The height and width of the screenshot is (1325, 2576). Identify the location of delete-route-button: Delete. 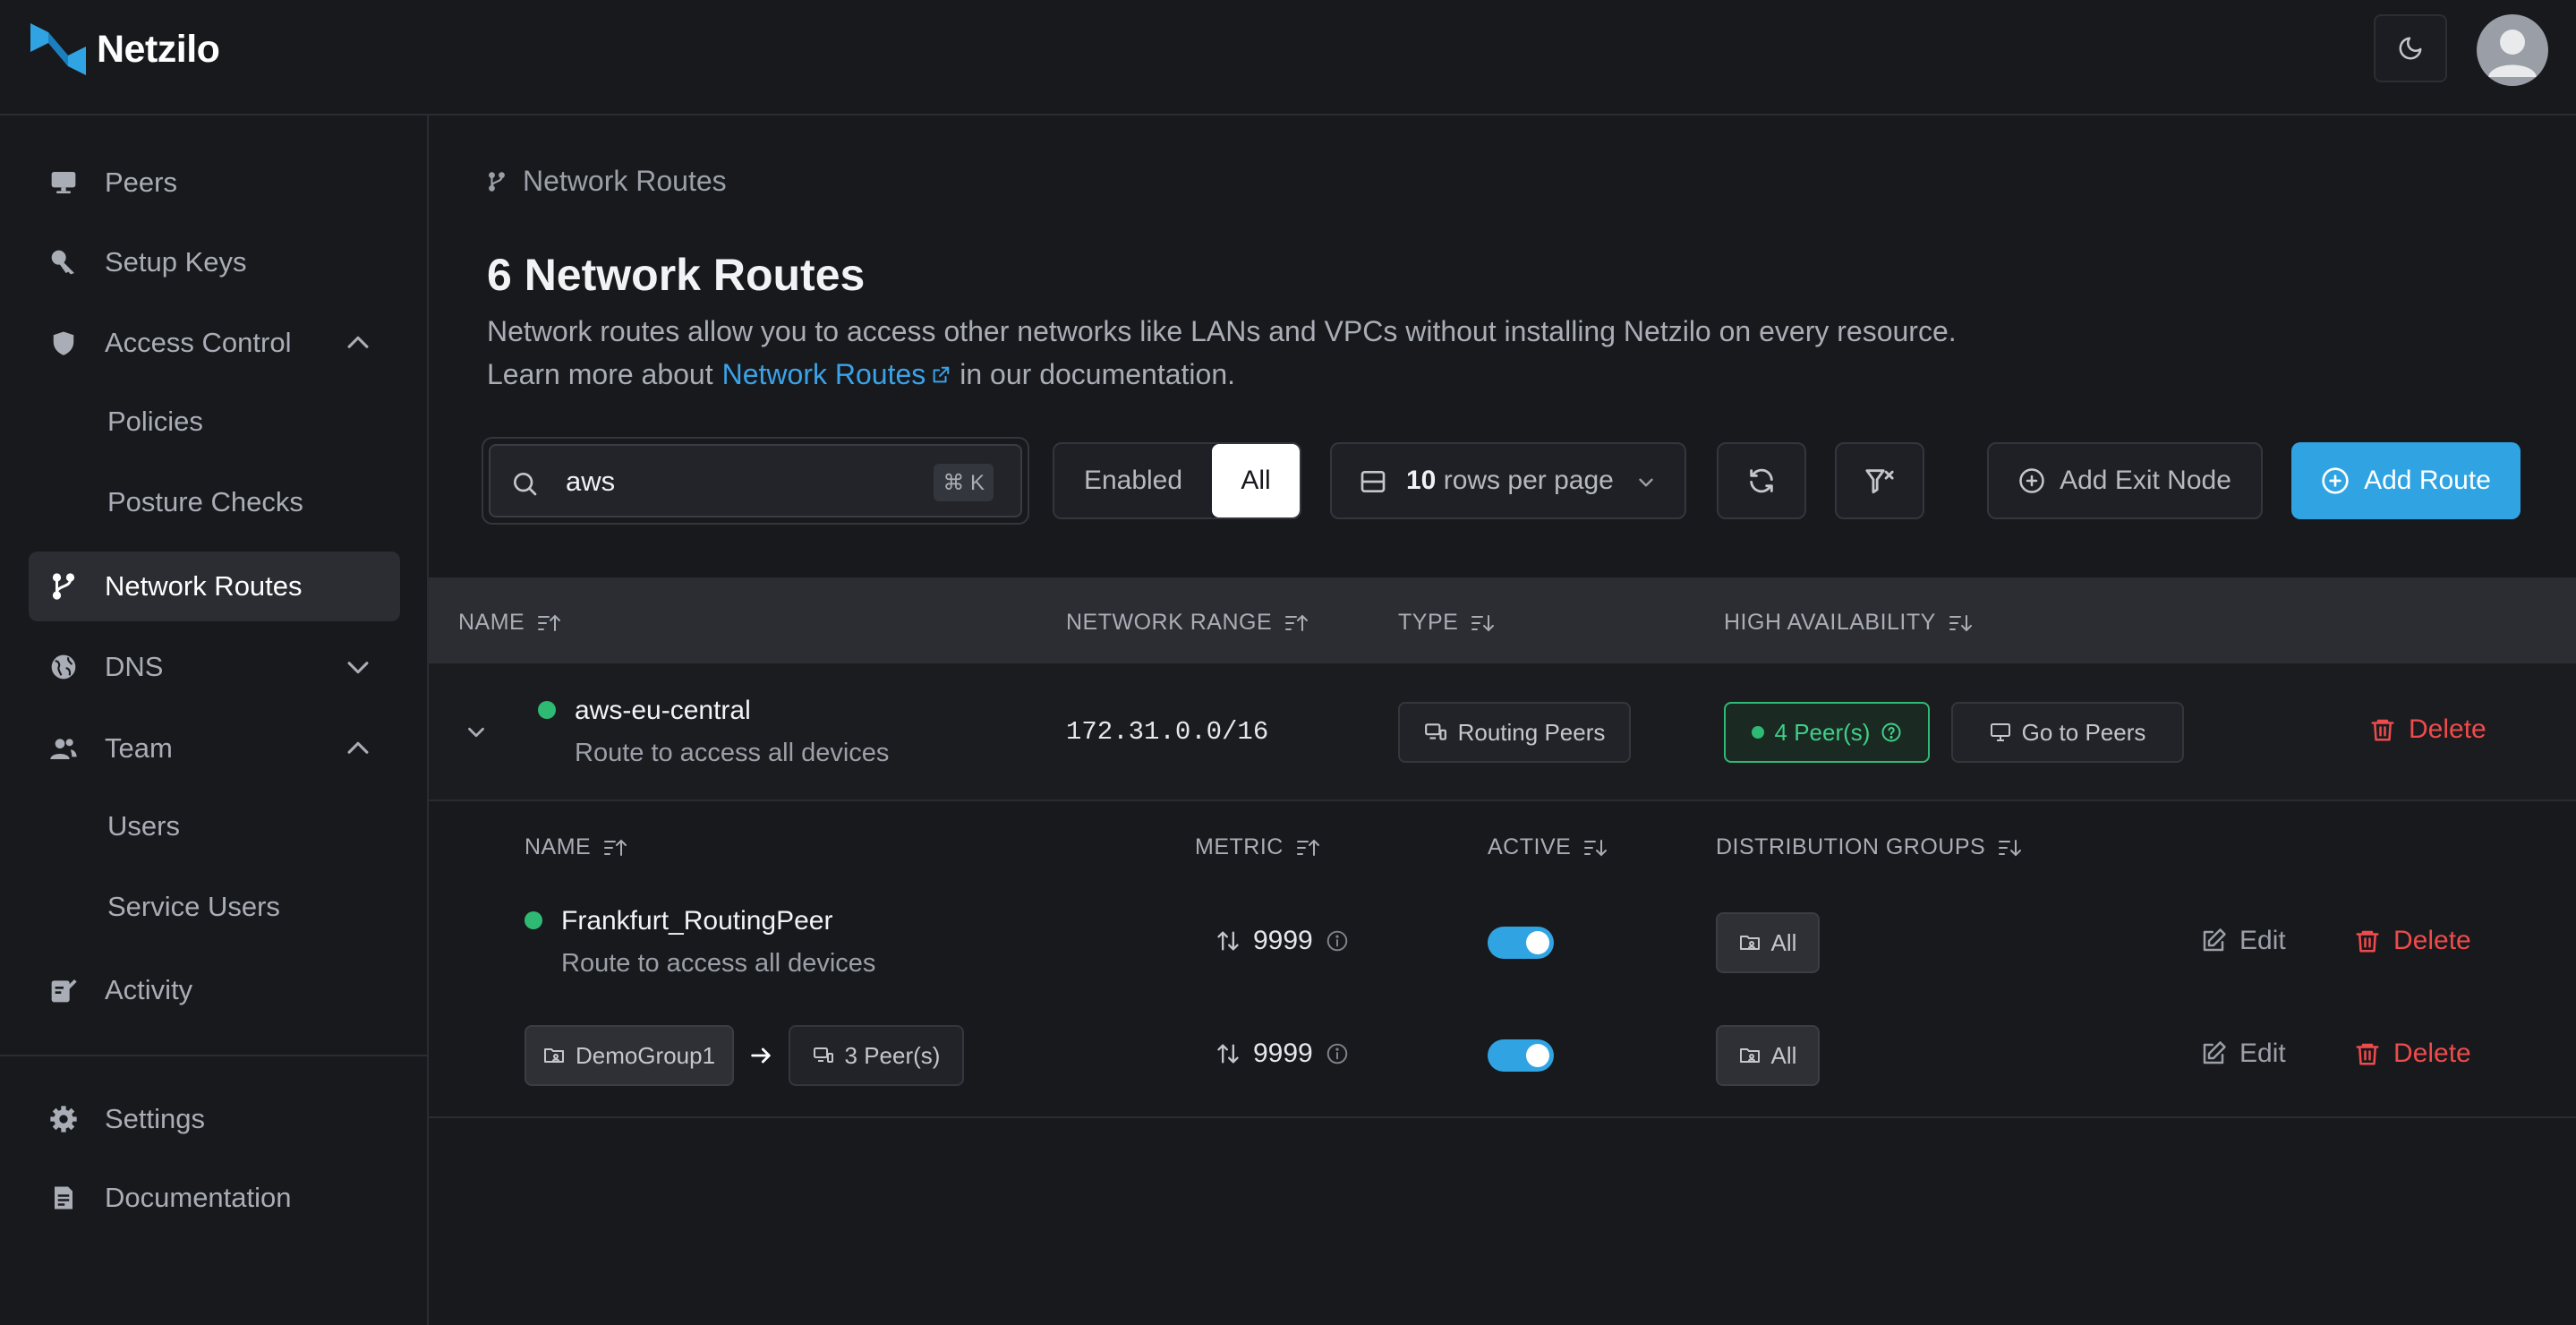
(2427, 729).